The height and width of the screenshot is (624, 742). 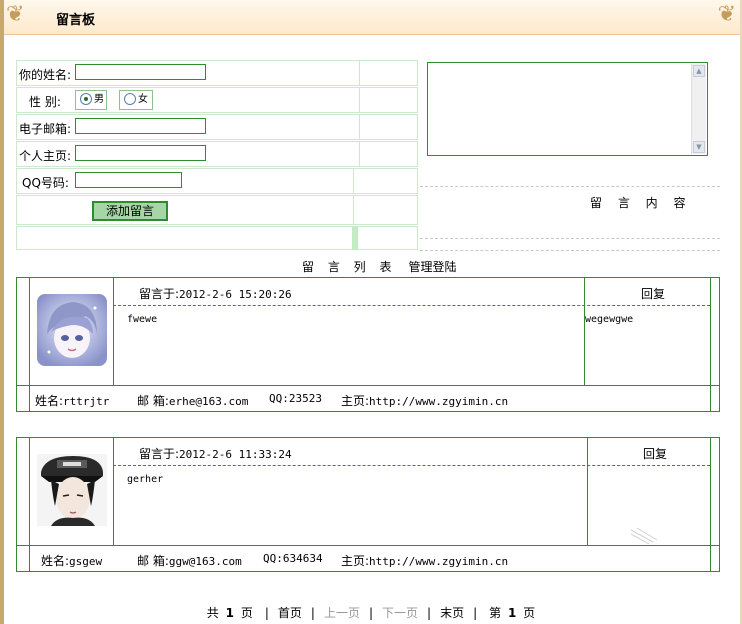 I want to click on homepage-input, so click(x=140, y=153).